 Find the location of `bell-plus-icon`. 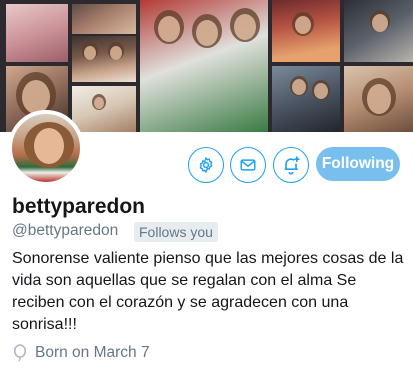

bell-plus-icon is located at coordinates (292, 165).